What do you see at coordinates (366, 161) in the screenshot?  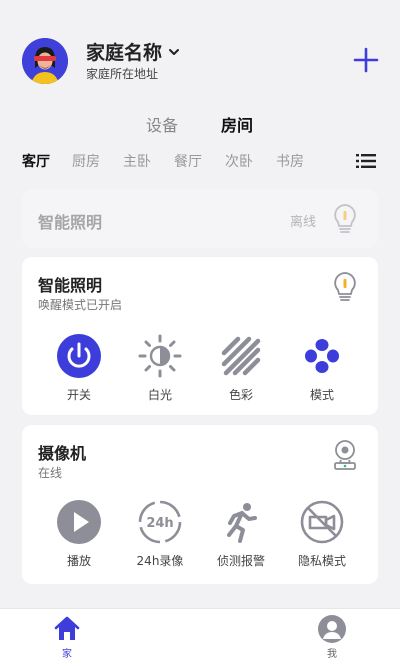 I see `list-icon` at bounding box center [366, 161].